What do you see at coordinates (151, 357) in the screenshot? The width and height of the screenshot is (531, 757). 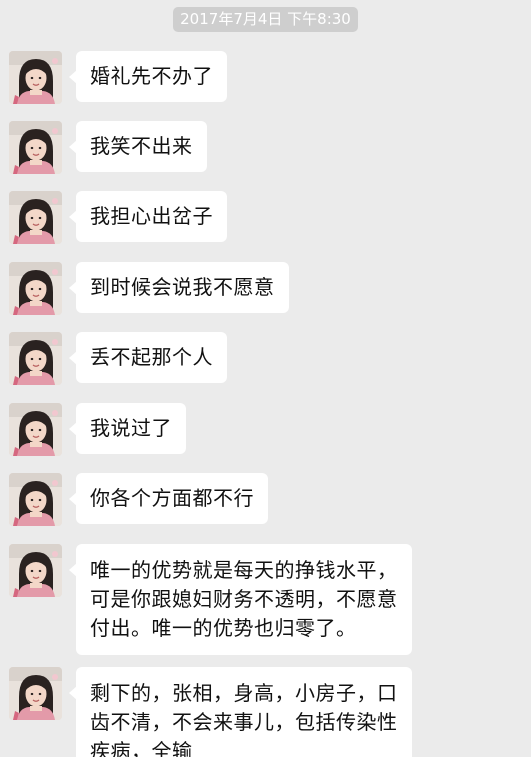 I see `message-text: 丢不起那个人` at bounding box center [151, 357].